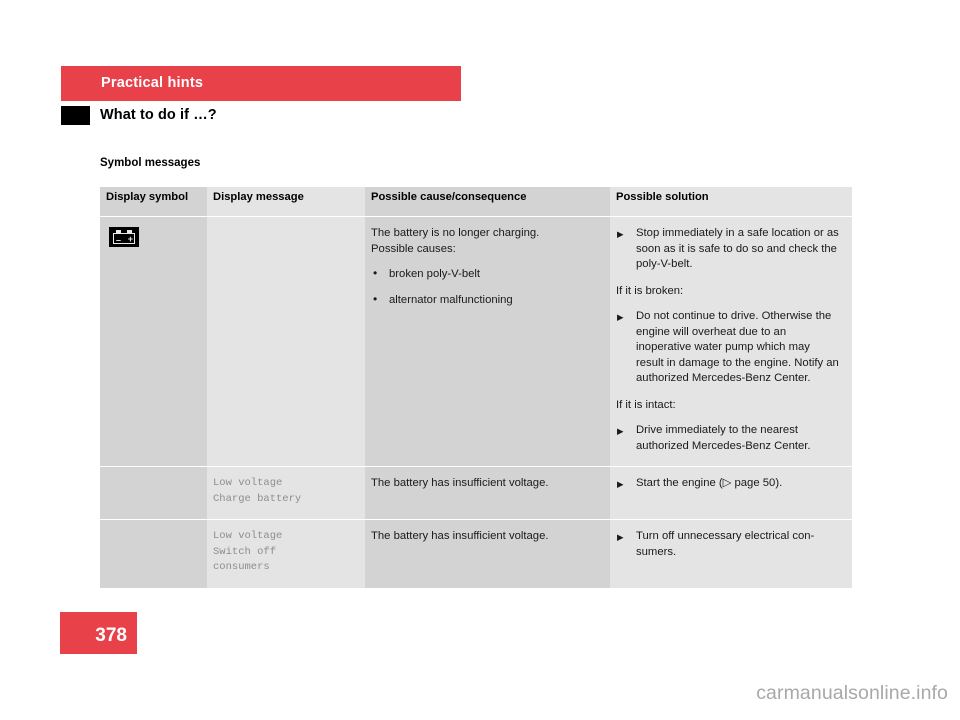 The width and height of the screenshot is (960, 720). What do you see at coordinates (150, 163) in the screenshot?
I see `subsection-title: Symbol messages` at bounding box center [150, 163].